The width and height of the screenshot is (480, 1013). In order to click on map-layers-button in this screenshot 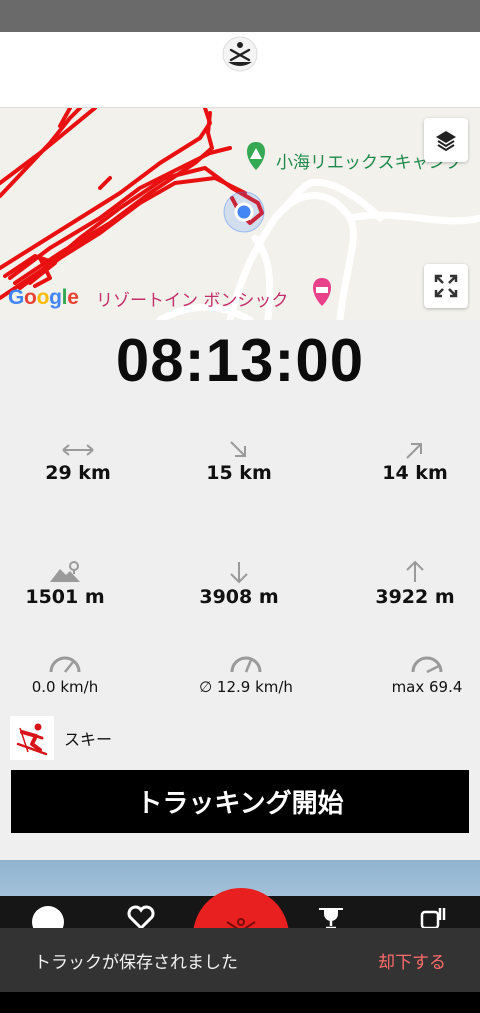, I will do `click(446, 140)`.